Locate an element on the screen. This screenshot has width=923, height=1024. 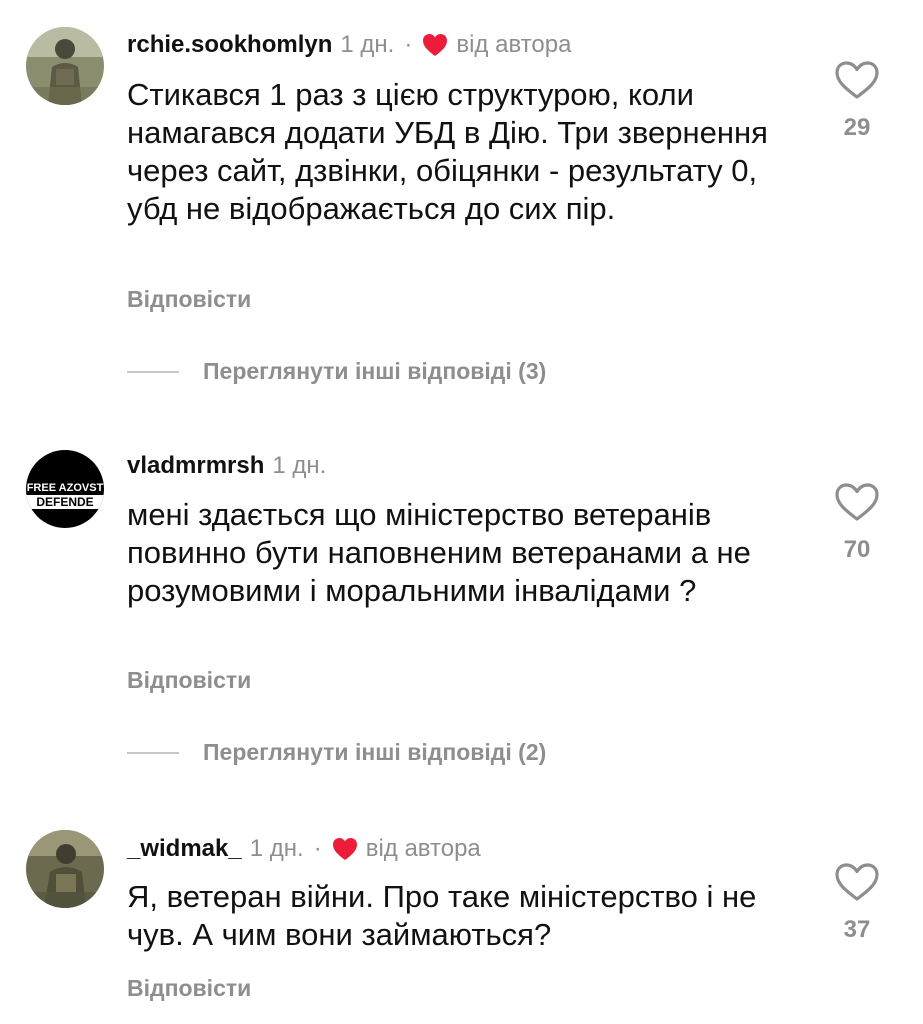
like-control: 70 is located at coordinates (857, 523).